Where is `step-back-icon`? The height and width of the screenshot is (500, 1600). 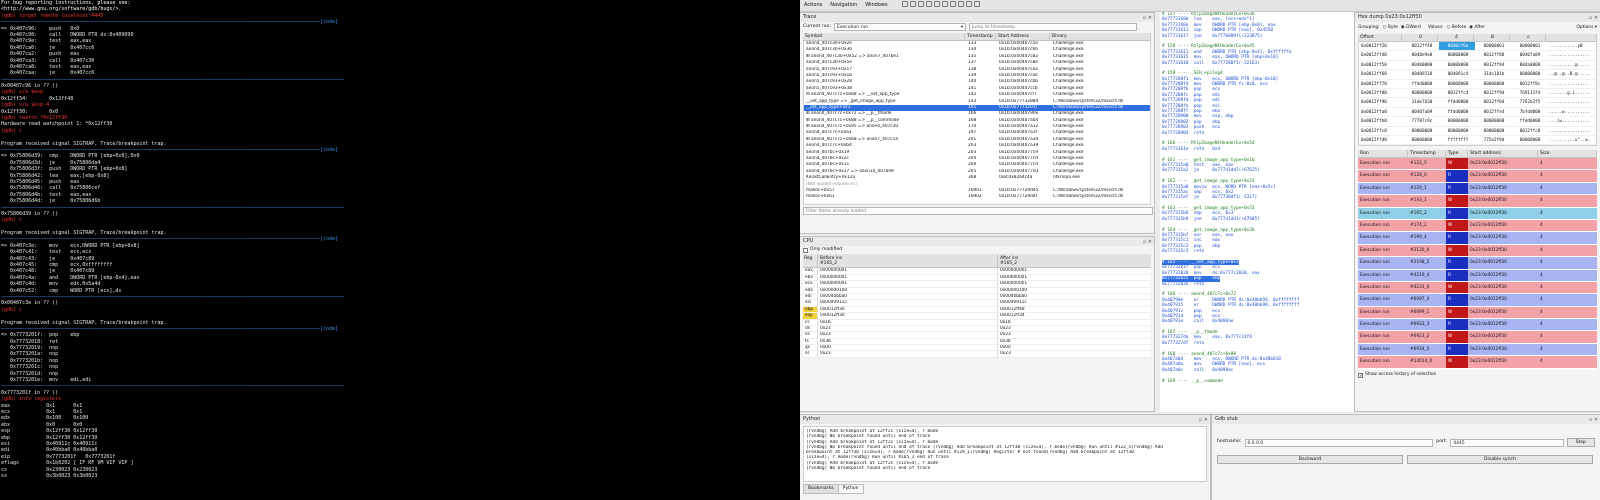 step-back-icon is located at coordinates (928, 4).